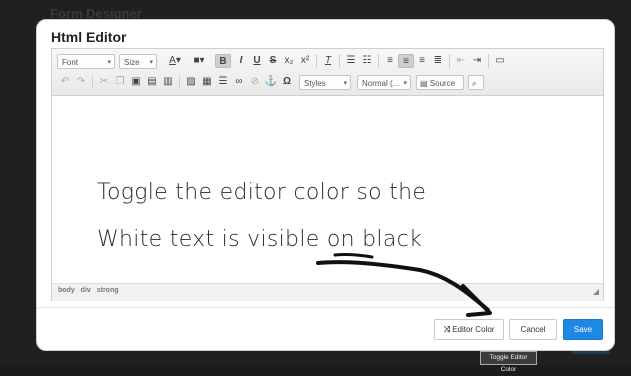 The width and height of the screenshot is (631, 376). What do you see at coordinates (508, 362) in the screenshot?
I see `toggle-editor-color-tooltip: Toggle Editor Color` at bounding box center [508, 362].